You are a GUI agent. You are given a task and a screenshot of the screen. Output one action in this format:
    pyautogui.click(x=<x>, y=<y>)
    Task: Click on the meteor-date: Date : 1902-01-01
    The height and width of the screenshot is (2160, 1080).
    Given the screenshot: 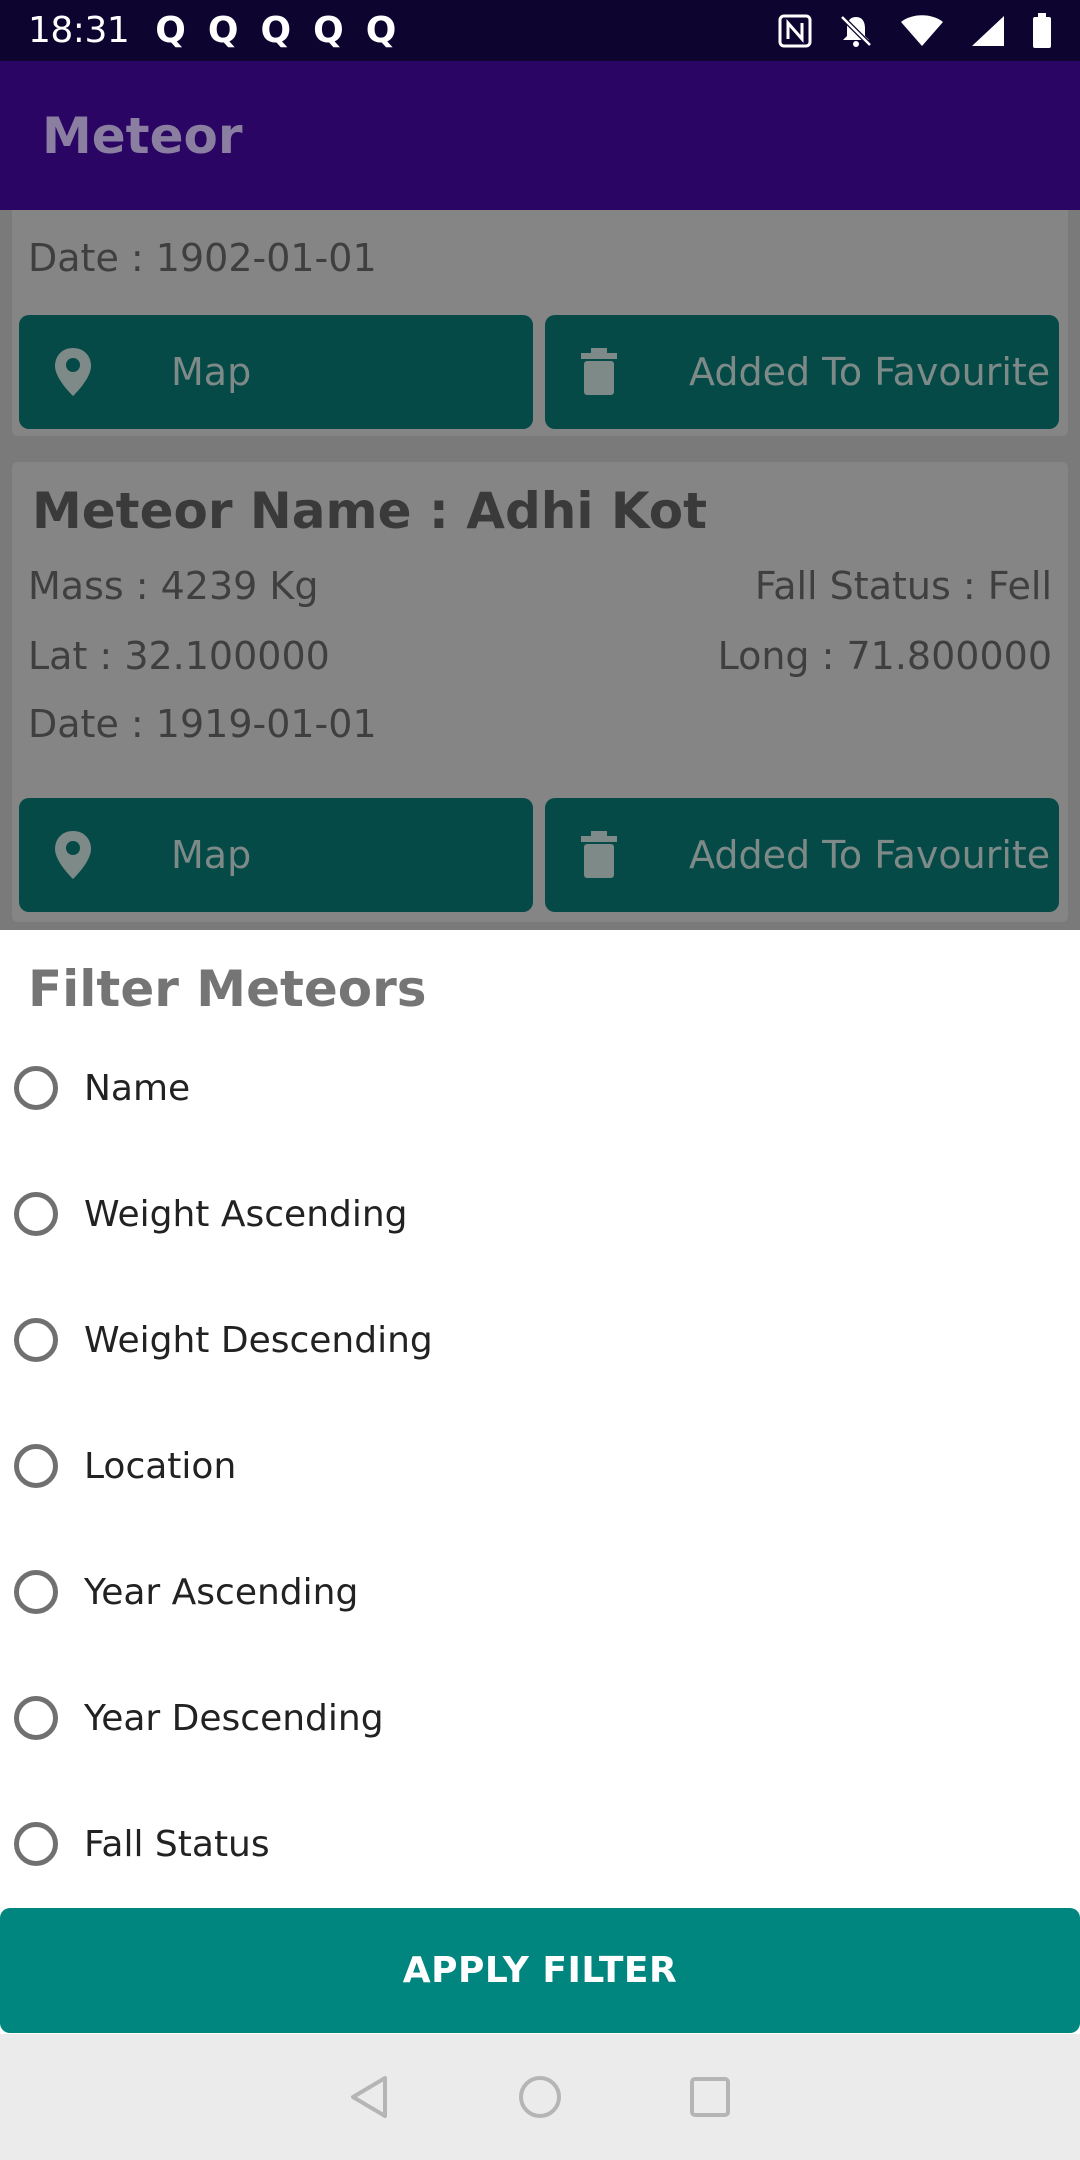 What is the action you would take?
    pyautogui.click(x=202, y=258)
    